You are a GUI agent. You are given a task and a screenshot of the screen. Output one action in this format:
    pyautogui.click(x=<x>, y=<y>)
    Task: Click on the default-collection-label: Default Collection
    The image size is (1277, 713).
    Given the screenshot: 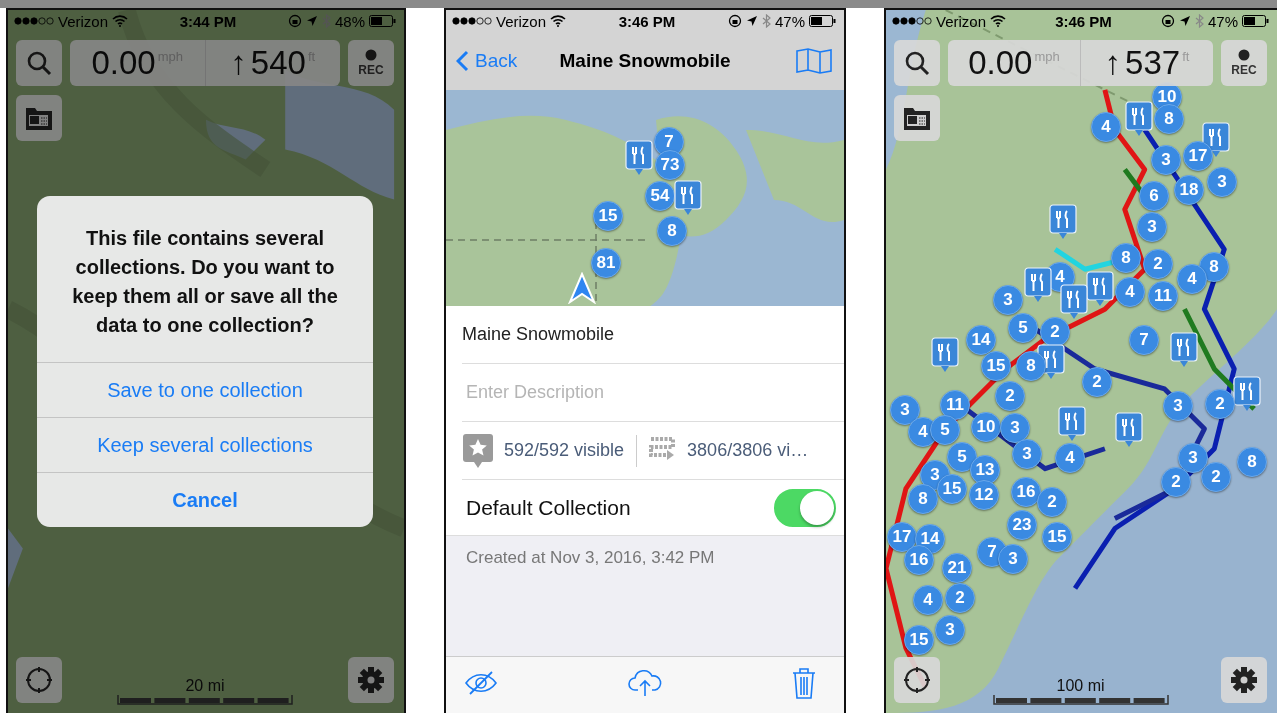 What is the action you would take?
    pyautogui.click(x=548, y=507)
    